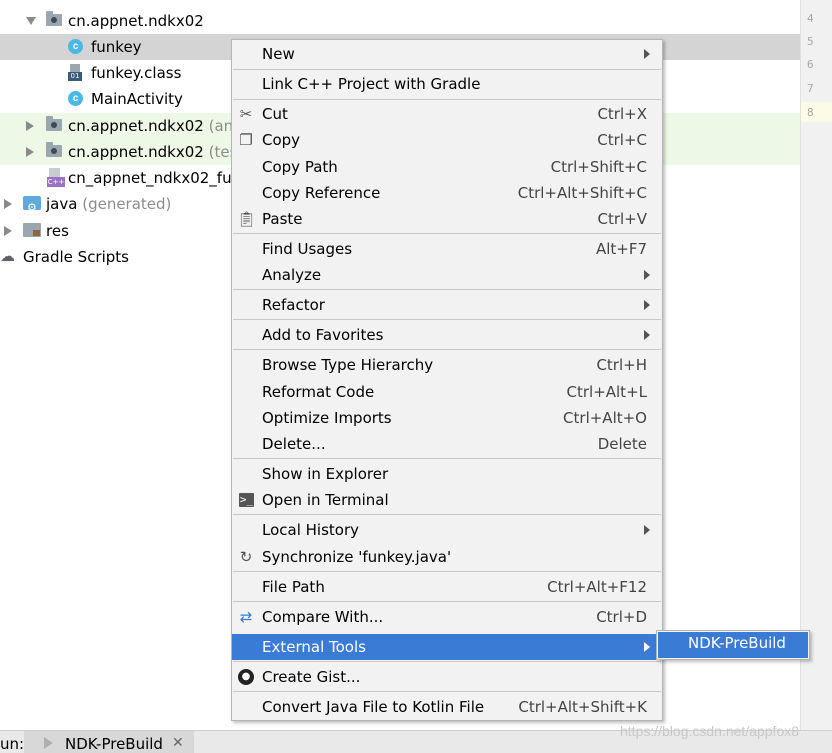 Image resolution: width=832 pixels, height=753 pixels. I want to click on chevron-down-icon, so click(31, 21).